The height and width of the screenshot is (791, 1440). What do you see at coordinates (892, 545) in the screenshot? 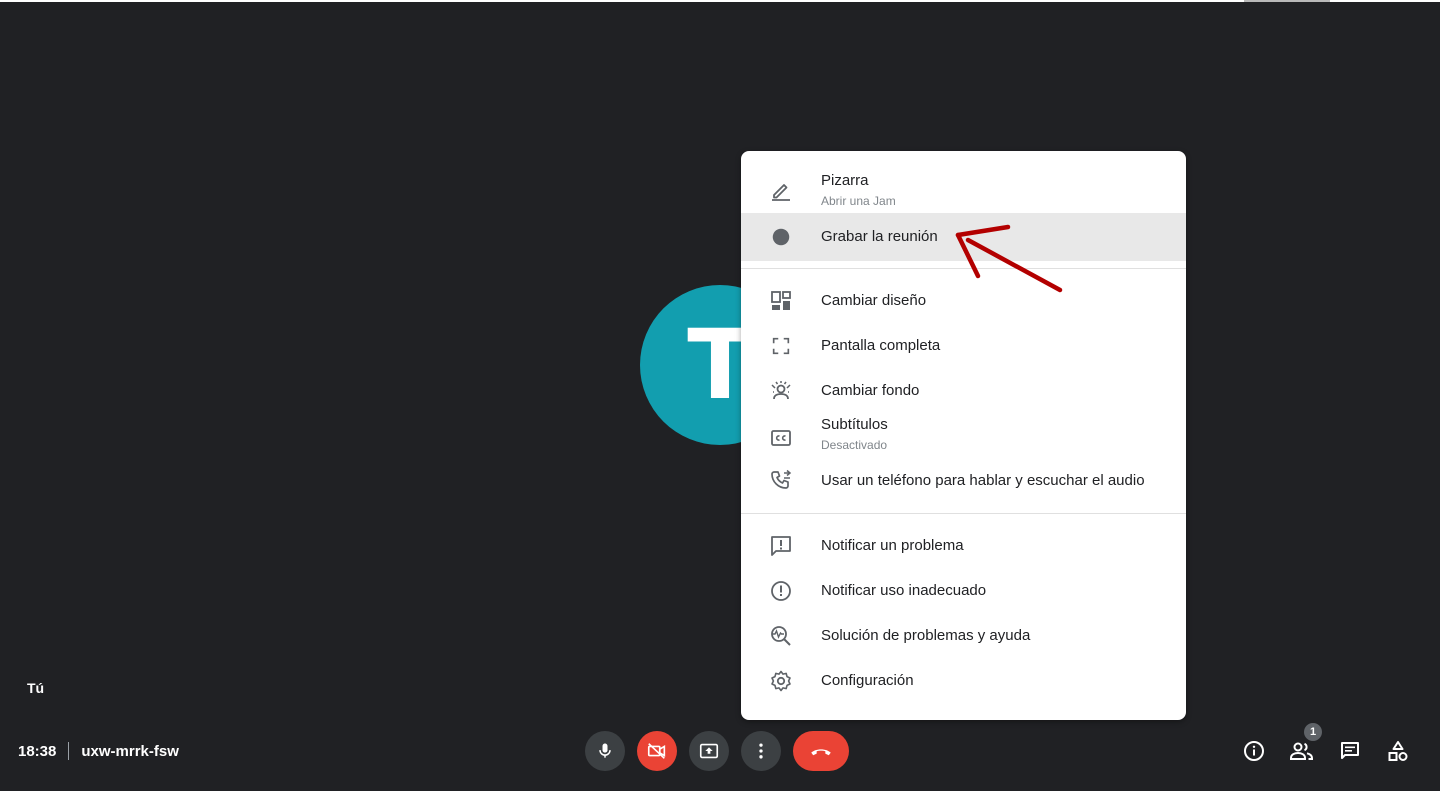
I see `menu-item-label: Notificar un problema` at bounding box center [892, 545].